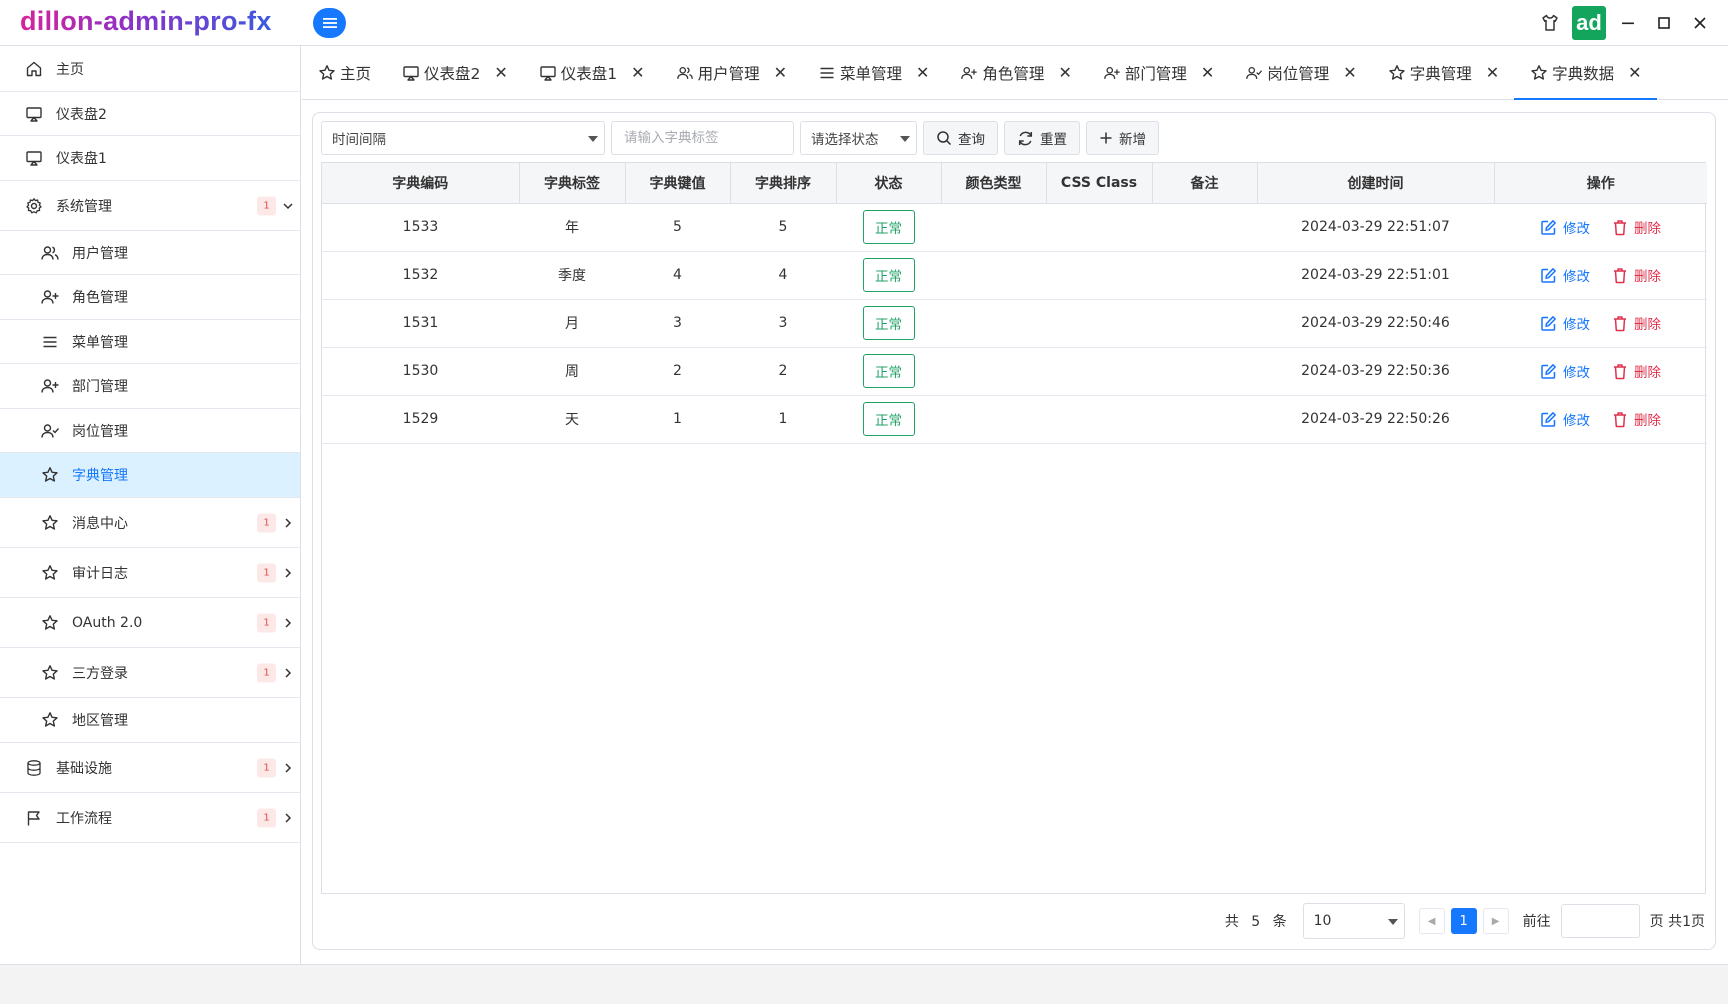 This screenshot has height=1004, width=1728. I want to click on tab-home: 主页, so click(344, 72).